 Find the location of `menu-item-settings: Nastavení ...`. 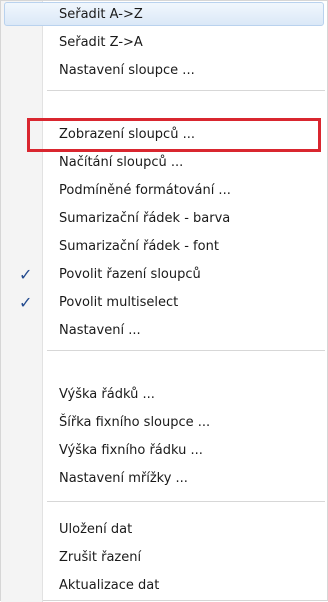

menu-item-settings: Nastavení ... is located at coordinates (164, 331).